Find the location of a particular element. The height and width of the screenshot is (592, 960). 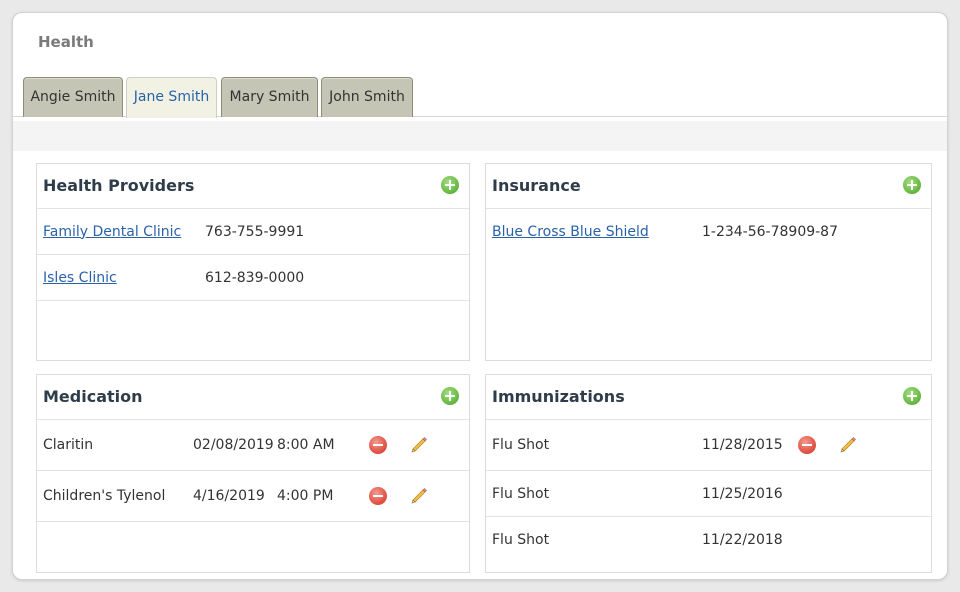

table-row: Flu Shot 11/22/2018 is located at coordinates (708, 539).